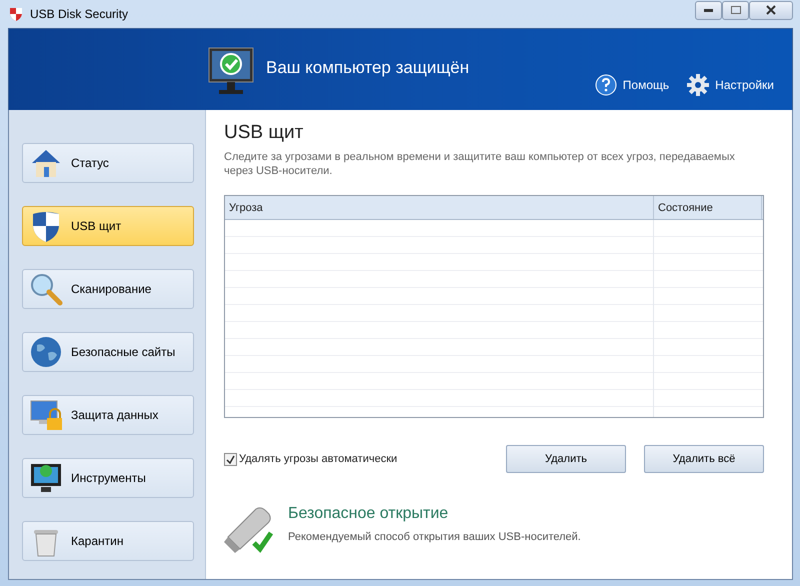  I want to click on minimize-icon, so click(708, 10).